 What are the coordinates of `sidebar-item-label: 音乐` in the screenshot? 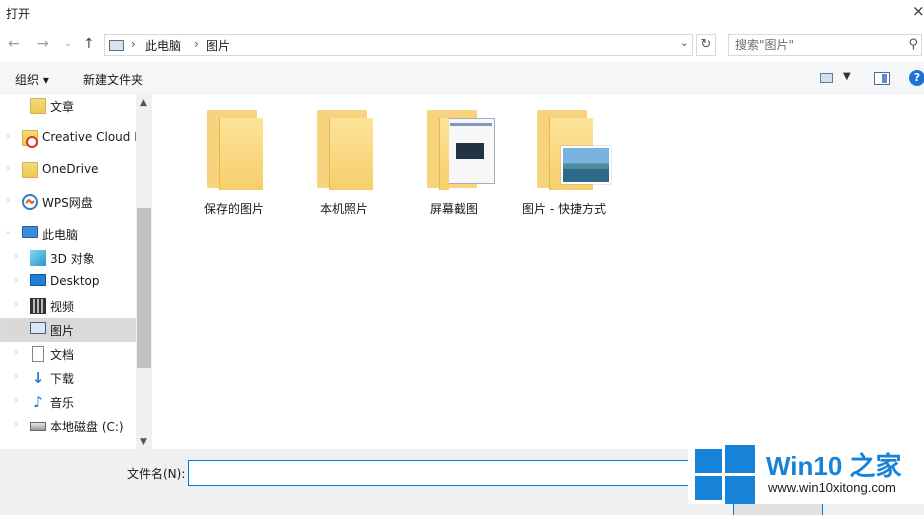 It's located at (62, 403).